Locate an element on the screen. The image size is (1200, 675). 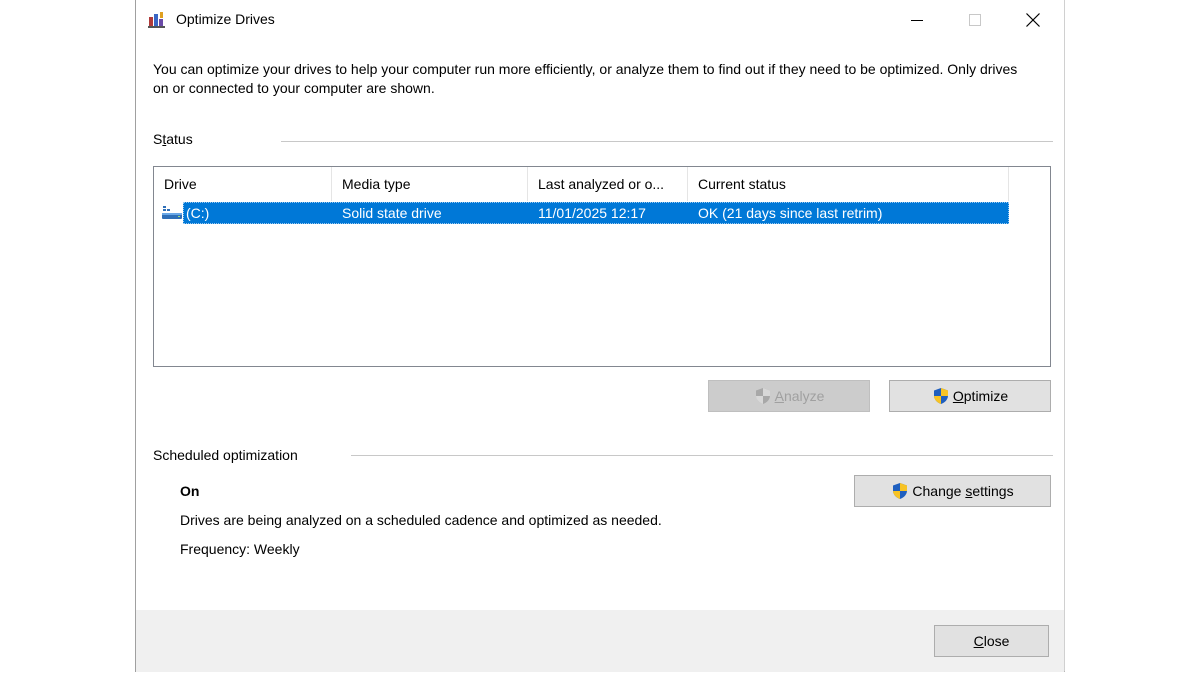
optimize-button-label: Optimize is located at coordinates (980, 396).